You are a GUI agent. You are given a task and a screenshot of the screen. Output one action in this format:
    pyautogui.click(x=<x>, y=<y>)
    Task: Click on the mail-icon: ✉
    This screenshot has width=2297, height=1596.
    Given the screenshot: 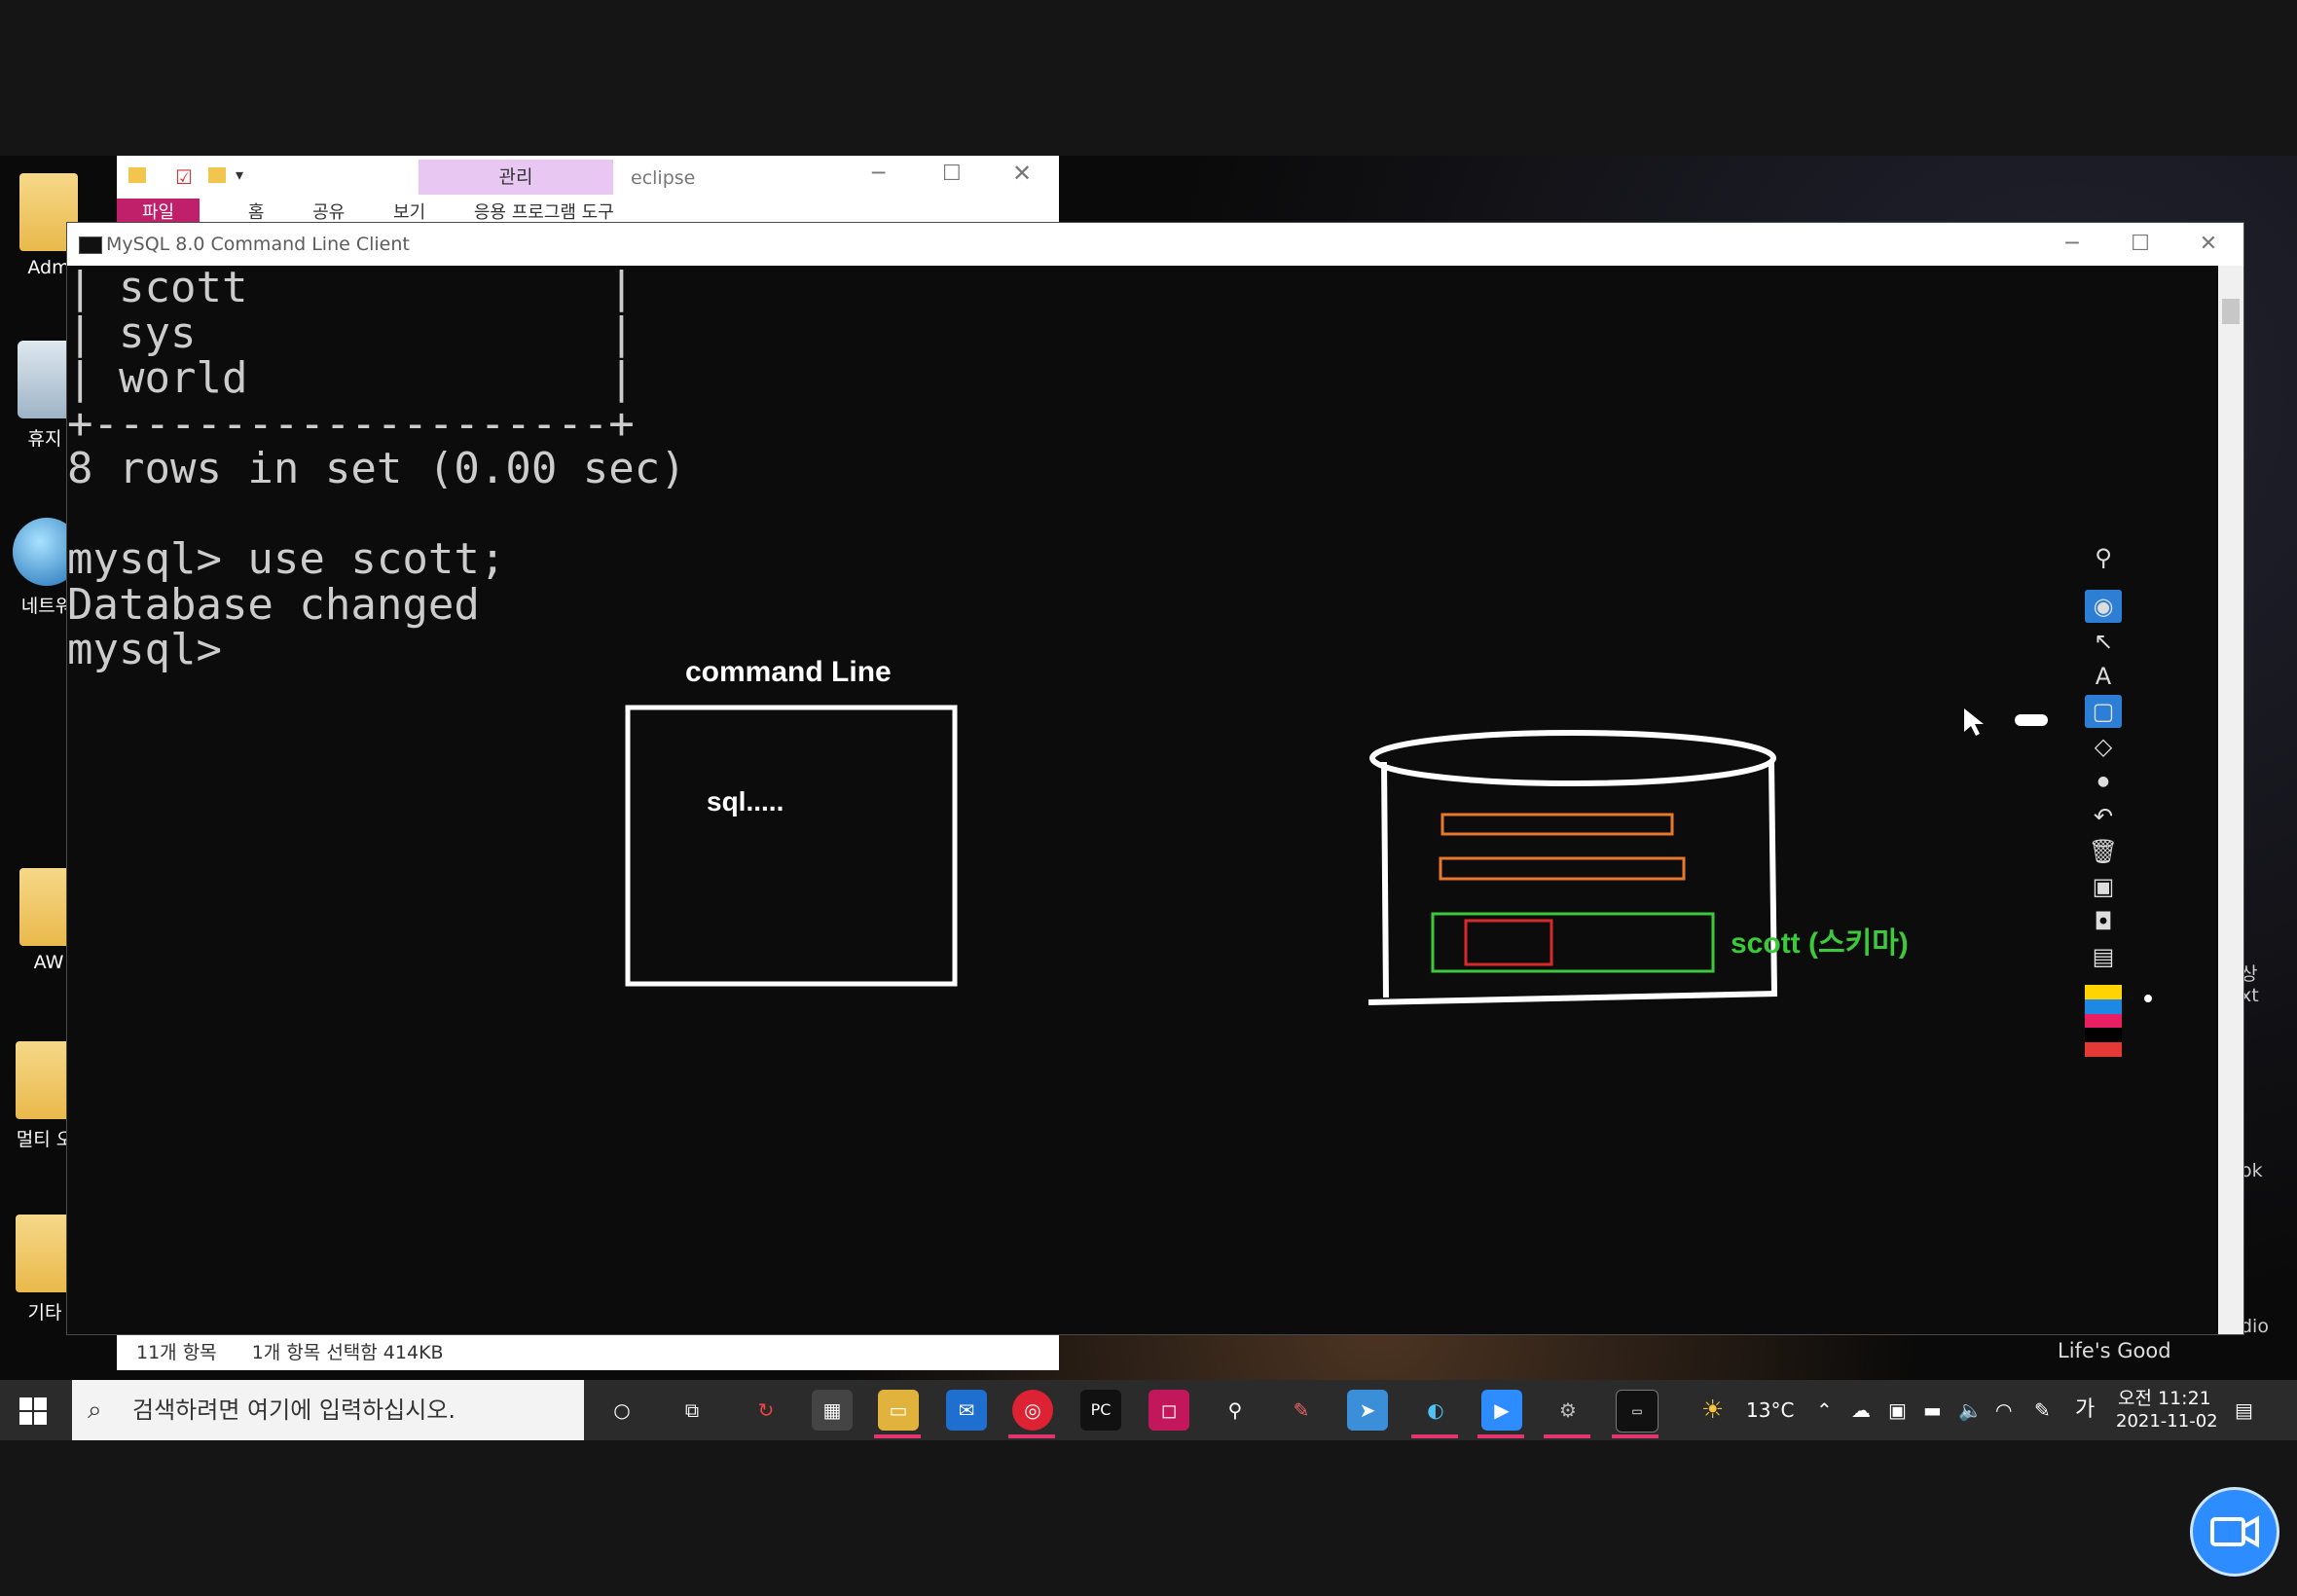 What is the action you would take?
    pyautogui.click(x=967, y=1410)
    